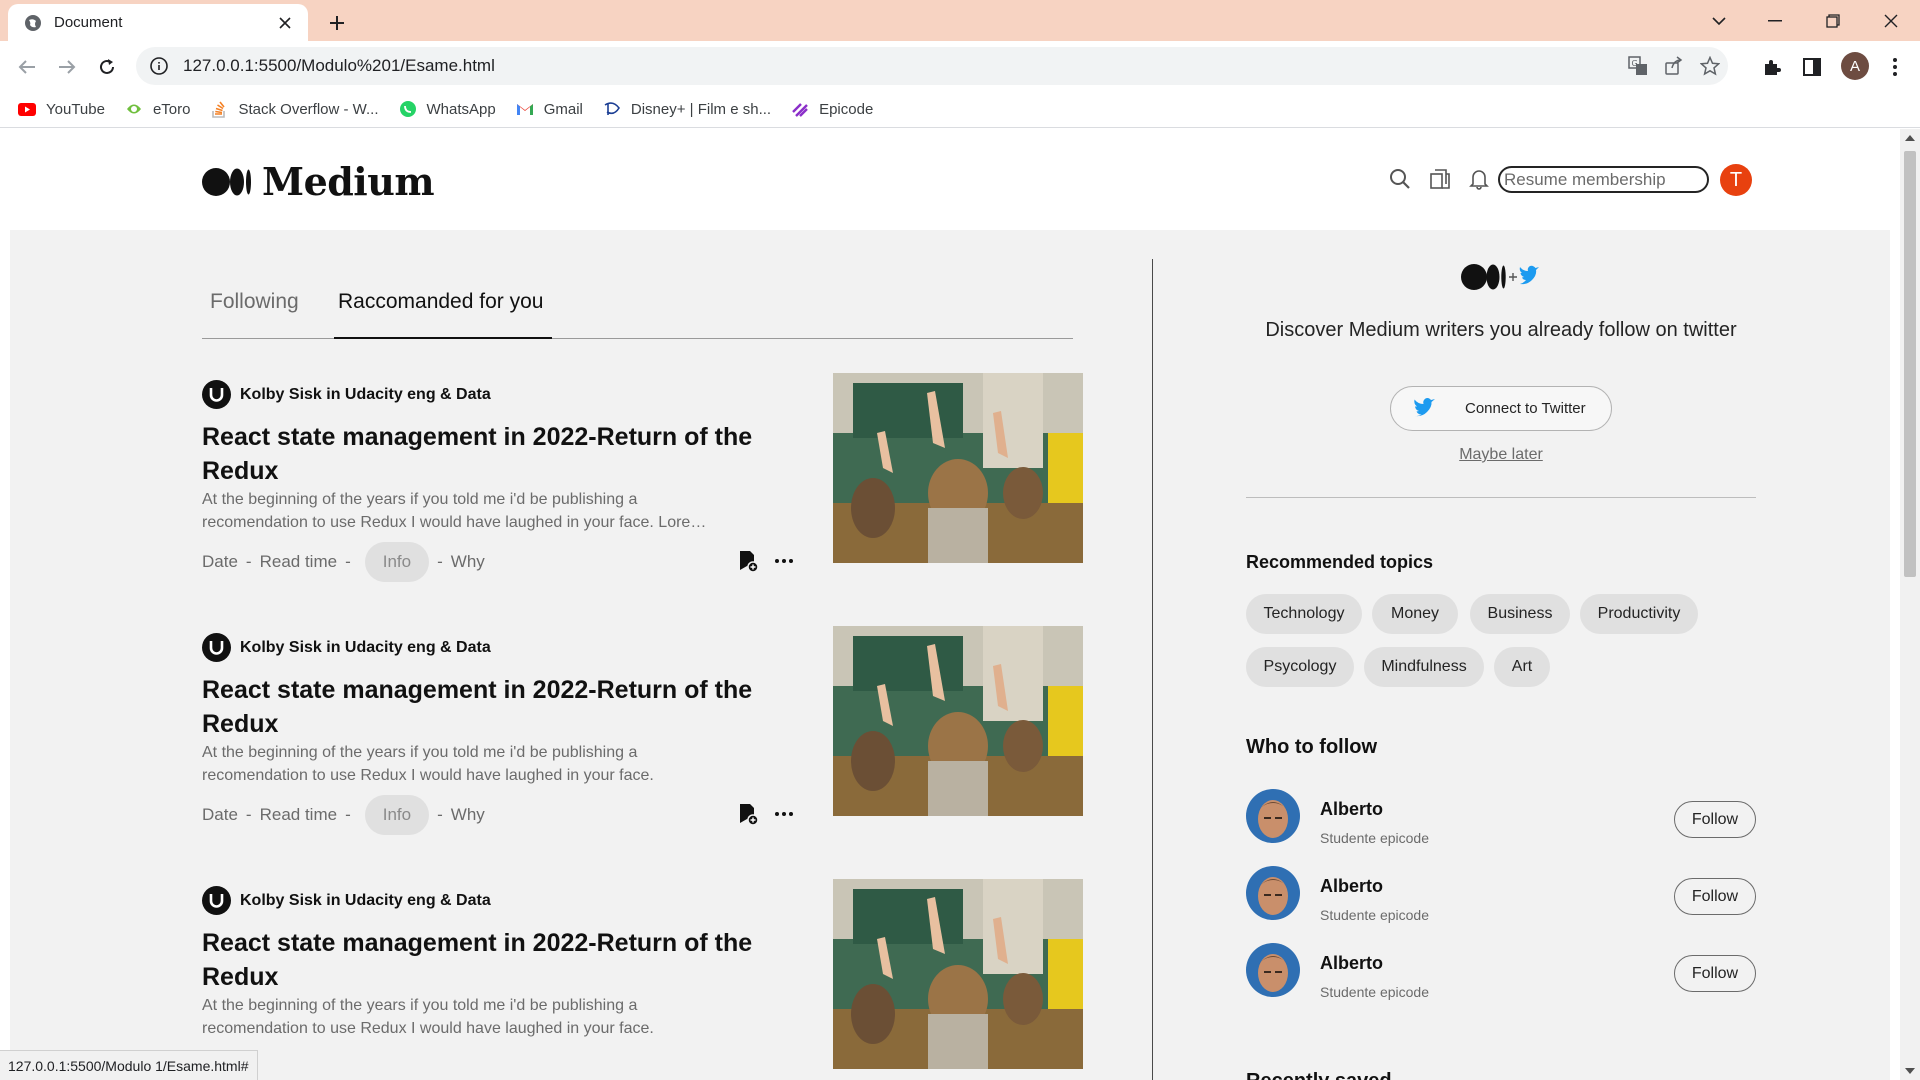 This screenshot has width=1920, height=1080. What do you see at coordinates (1833, 20) in the screenshot?
I see `restore-icon` at bounding box center [1833, 20].